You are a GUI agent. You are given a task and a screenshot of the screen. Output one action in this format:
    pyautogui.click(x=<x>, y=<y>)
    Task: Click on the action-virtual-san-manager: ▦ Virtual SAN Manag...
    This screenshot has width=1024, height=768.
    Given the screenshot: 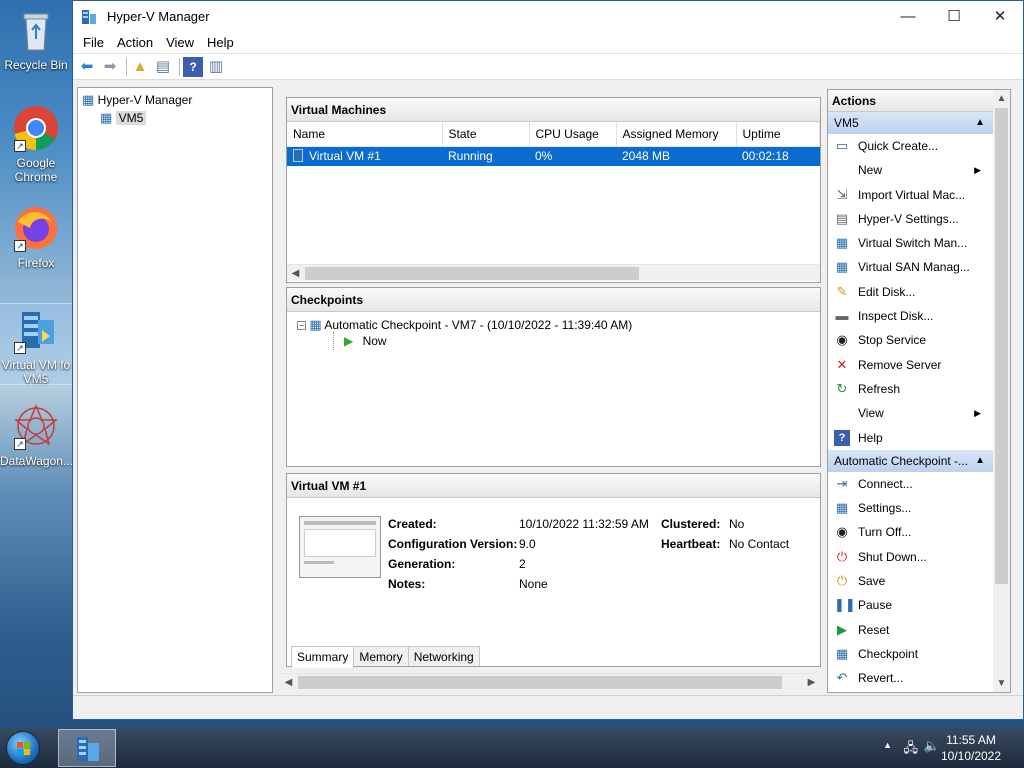 What is the action you would take?
    pyautogui.click(x=910, y=267)
    